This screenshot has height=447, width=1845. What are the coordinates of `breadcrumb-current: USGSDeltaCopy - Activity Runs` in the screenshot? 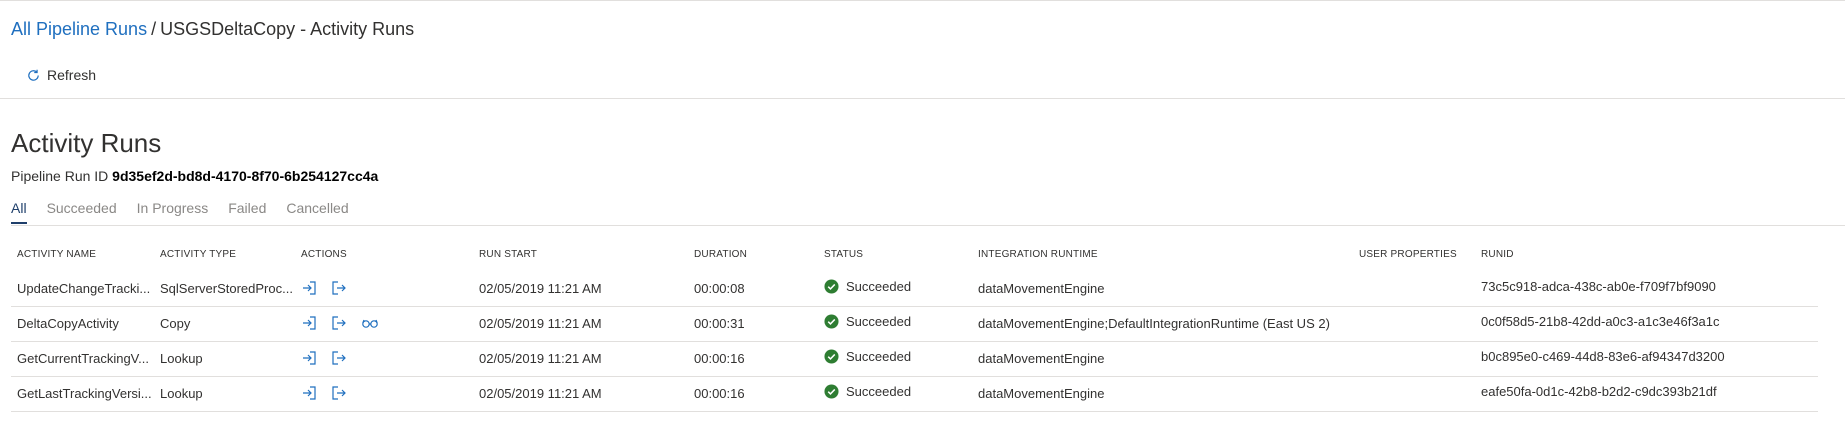 It's located at (287, 29).